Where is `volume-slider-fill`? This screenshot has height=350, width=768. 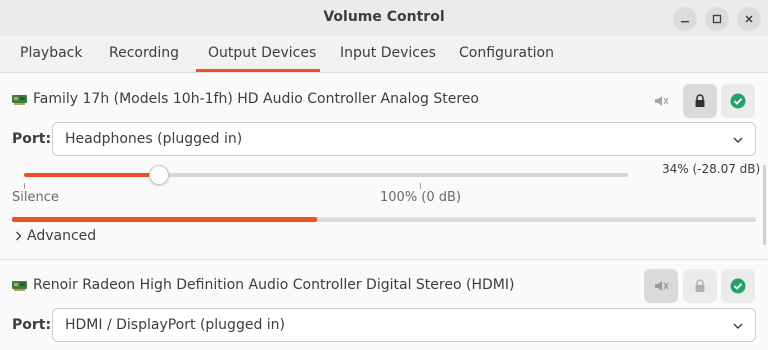
volume-slider-fill is located at coordinates (91, 175).